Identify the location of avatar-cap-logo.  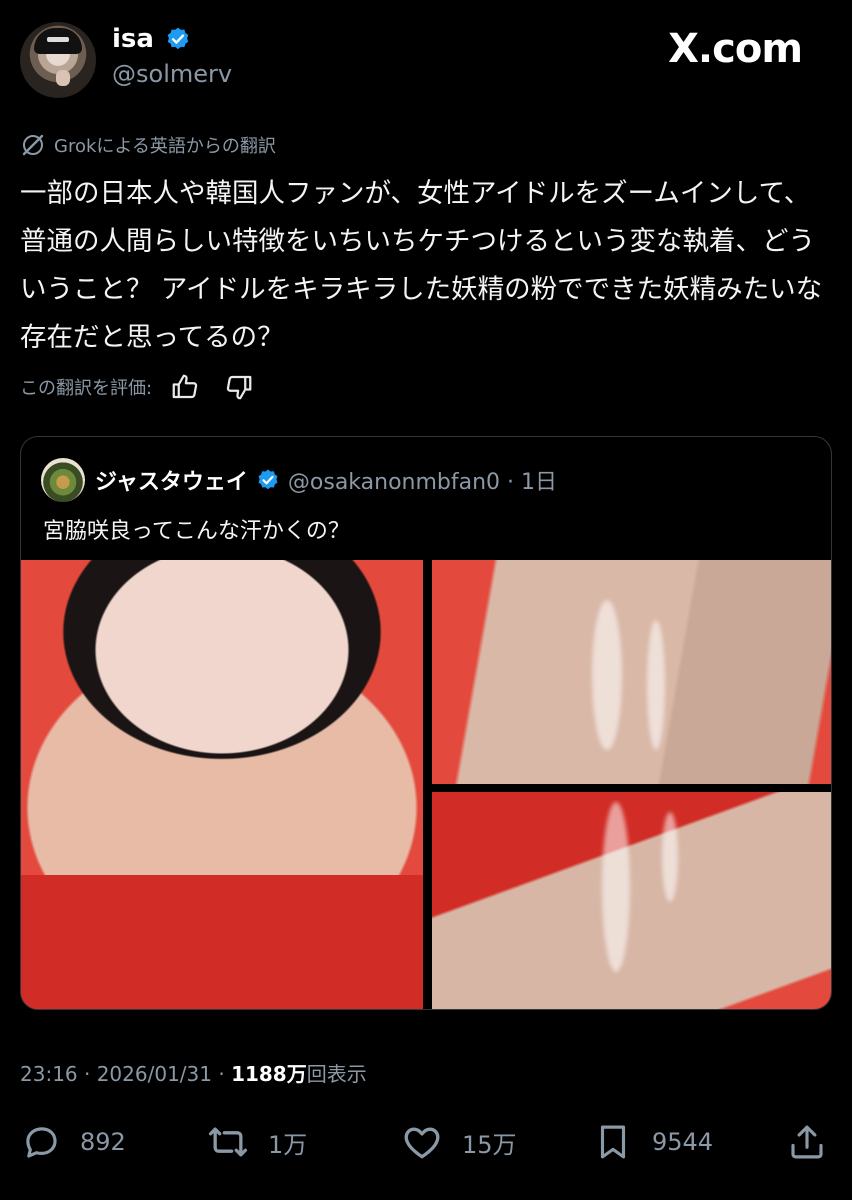
(58, 39).